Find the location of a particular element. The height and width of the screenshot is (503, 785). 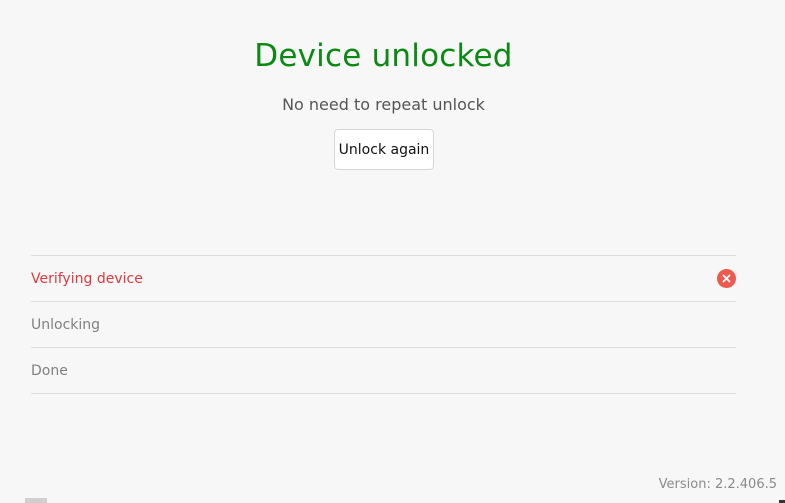

step-unlocking: Unlocking is located at coordinates (383, 325).